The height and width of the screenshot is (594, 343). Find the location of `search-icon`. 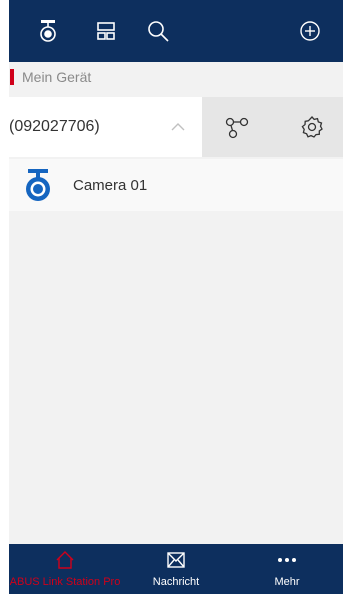

search-icon is located at coordinates (158, 31).